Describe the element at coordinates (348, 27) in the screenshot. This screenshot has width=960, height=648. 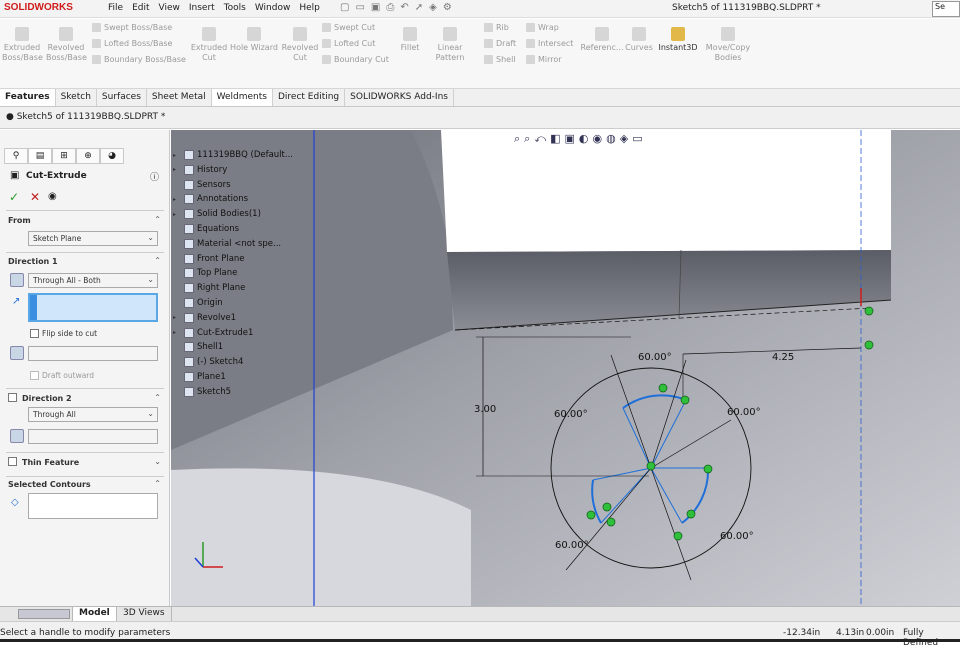
I see `swept-cut-button: Swept Cut` at that location.